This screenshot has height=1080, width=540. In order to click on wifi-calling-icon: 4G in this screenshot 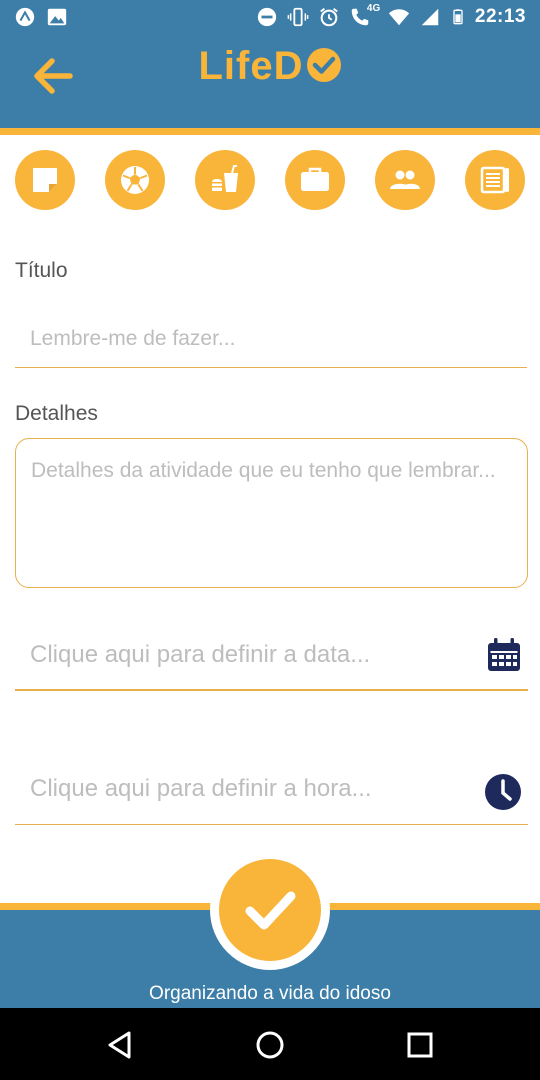, I will do `click(365, 15)`.